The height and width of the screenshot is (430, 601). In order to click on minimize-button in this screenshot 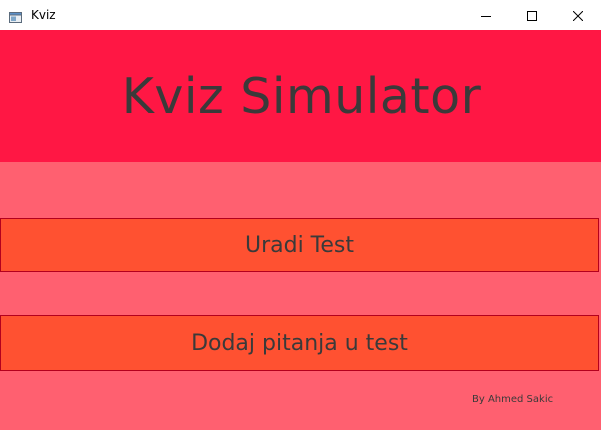, I will do `click(486, 15)`.